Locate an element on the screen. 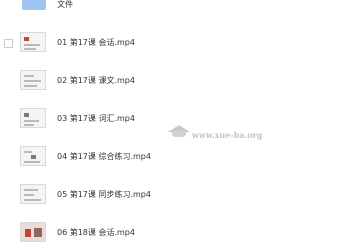  folder-icon is located at coordinates (34, 5).